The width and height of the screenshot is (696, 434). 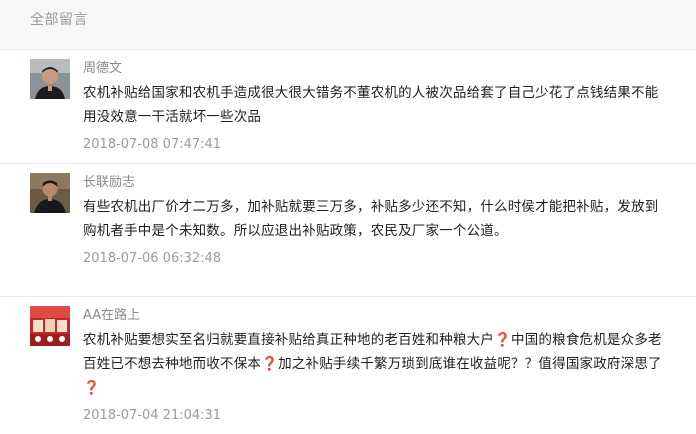 I want to click on comment-text-part: 农机补贴要想实至名归就要直接补贴给真正种地的老百姓和种粮大户, so click(x=288, y=340).